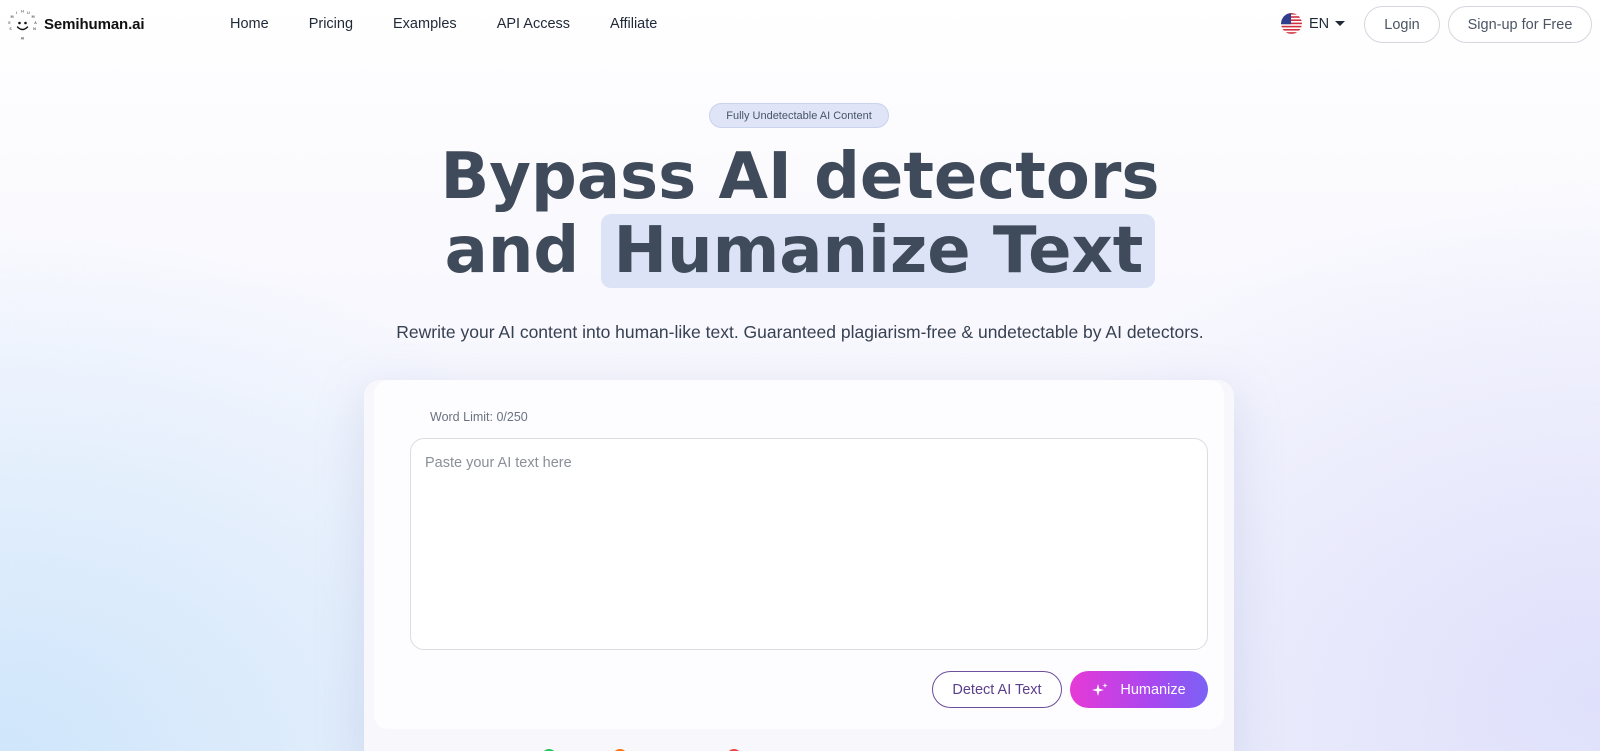 Image resolution: width=1600 pixels, height=751 pixels. What do you see at coordinates (800, 177) in the screenshot?
I see `headline-line-1: Bypass AI detectors` at bounding box center [800, 177].